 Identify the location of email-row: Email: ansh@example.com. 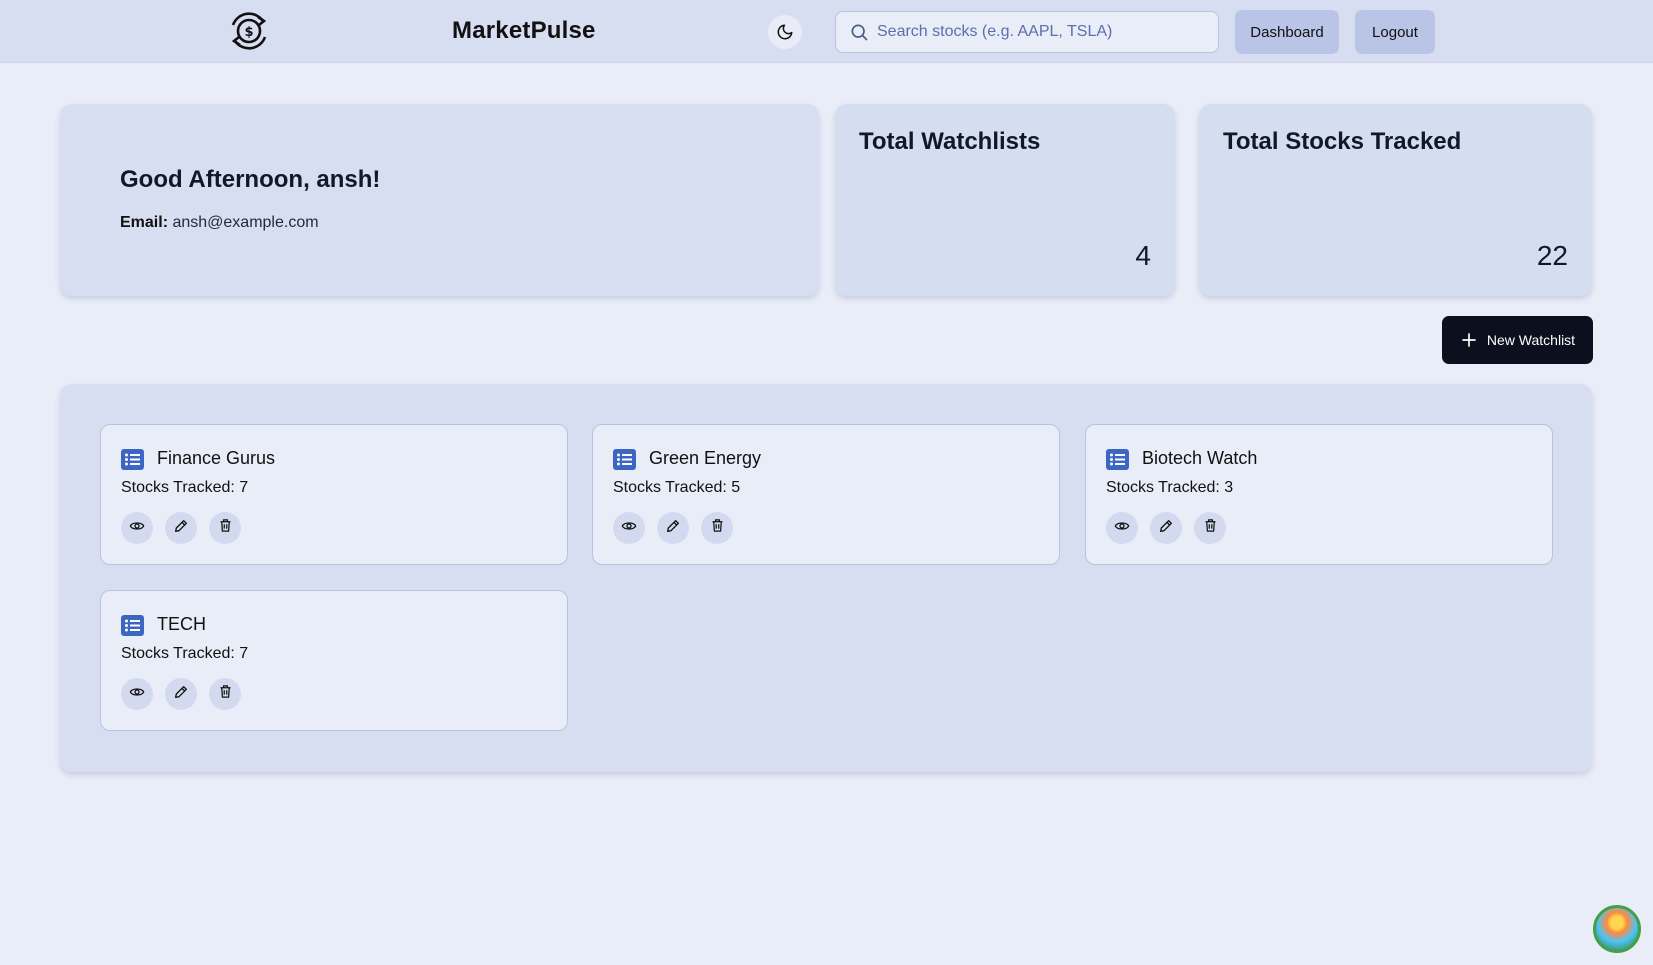
(219, 223).